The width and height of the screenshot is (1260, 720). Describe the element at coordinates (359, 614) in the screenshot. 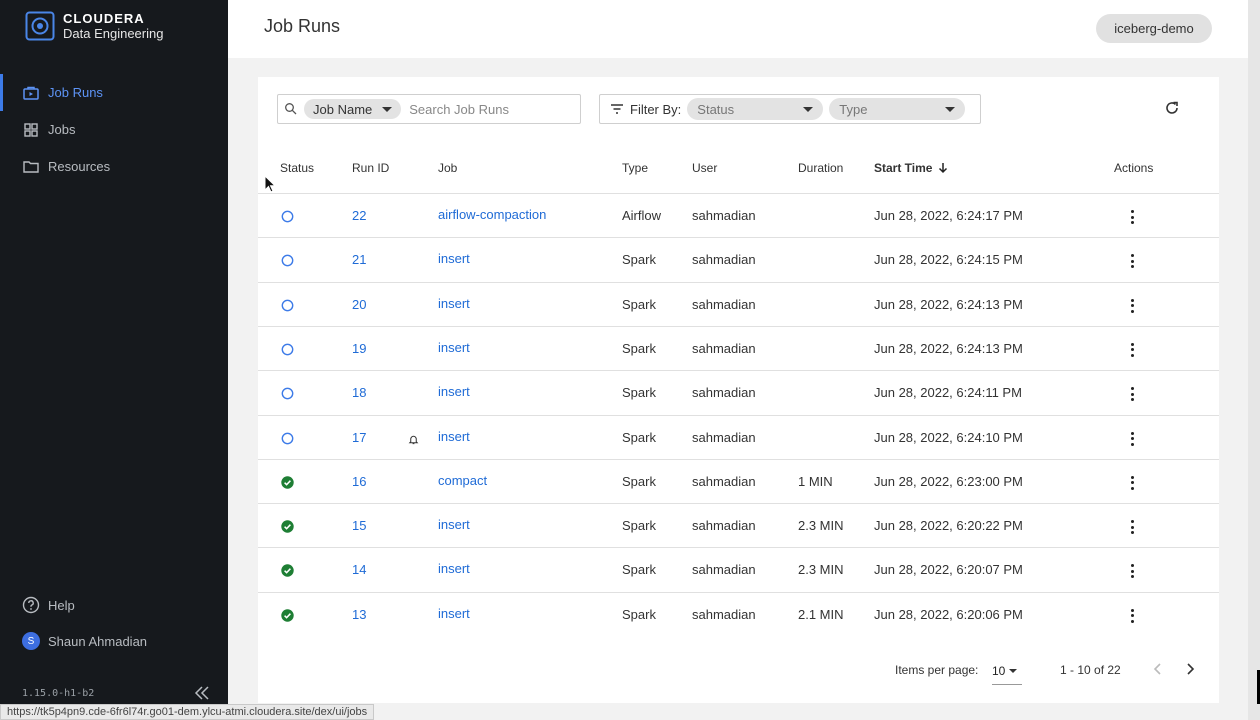

I see `run-id-link: 13` at that location.